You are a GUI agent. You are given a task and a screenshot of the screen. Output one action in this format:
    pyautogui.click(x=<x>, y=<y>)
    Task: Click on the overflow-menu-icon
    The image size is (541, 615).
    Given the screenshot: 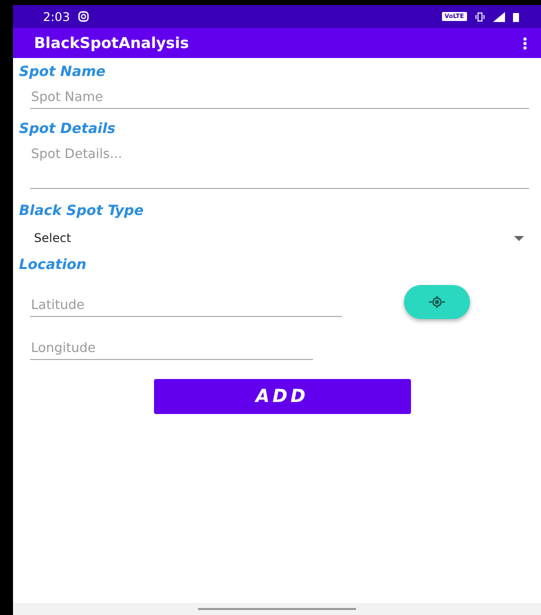 What is the action you would take?
    pyautogui.click(x=525, y=43)
    